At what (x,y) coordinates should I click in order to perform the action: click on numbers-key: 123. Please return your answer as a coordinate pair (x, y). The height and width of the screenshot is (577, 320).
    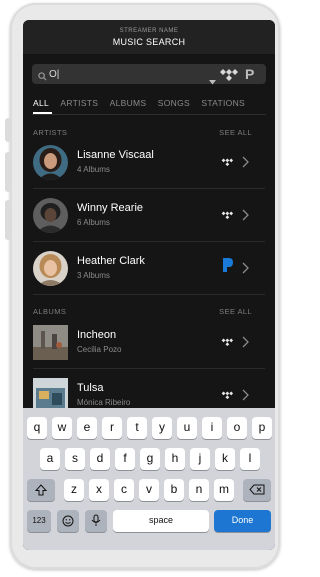
    Looking at the image, I should click on (39, 521).